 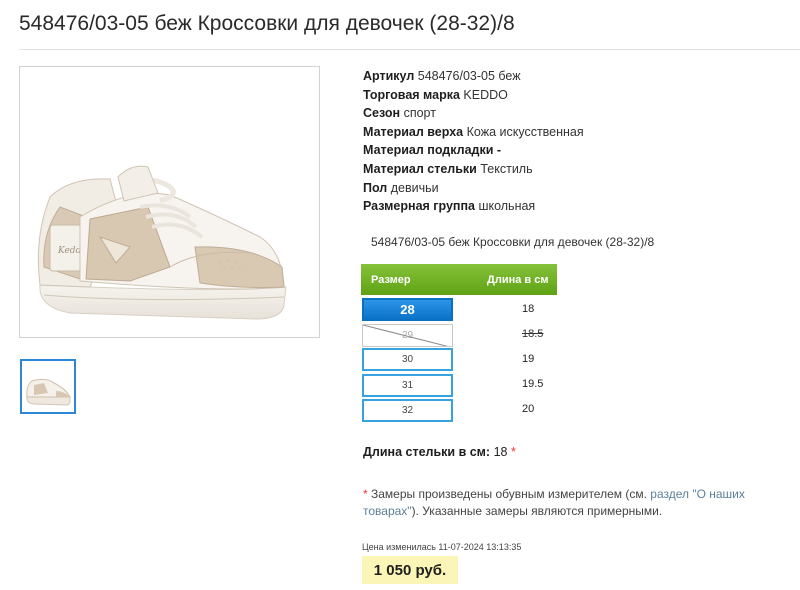 What do you see at coordinates (518, 280) in the screenshot?
I see `length-column-header: Длина в см` at bounding box center [518, 280].